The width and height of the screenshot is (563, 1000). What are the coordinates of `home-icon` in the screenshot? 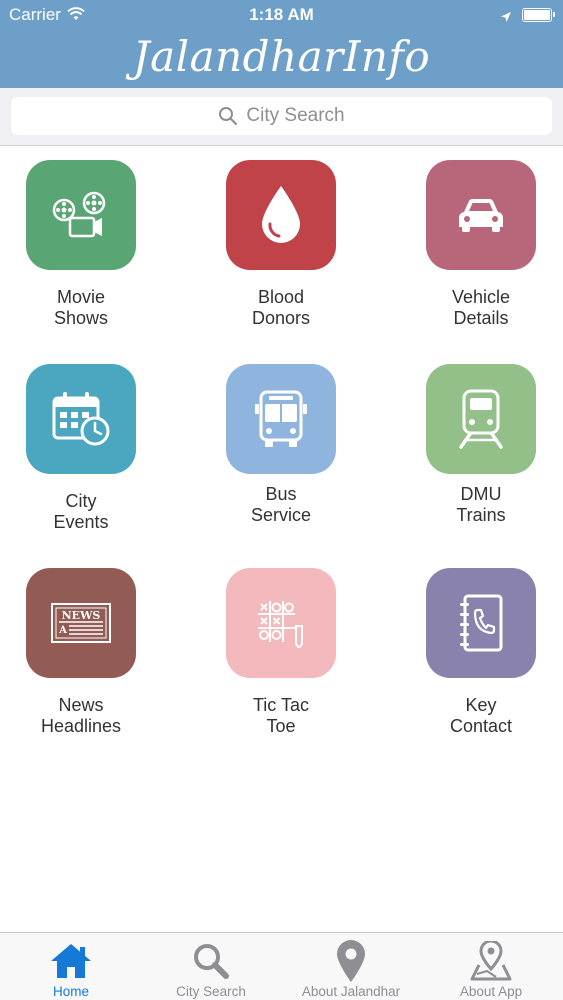 It's located at (71, 961).